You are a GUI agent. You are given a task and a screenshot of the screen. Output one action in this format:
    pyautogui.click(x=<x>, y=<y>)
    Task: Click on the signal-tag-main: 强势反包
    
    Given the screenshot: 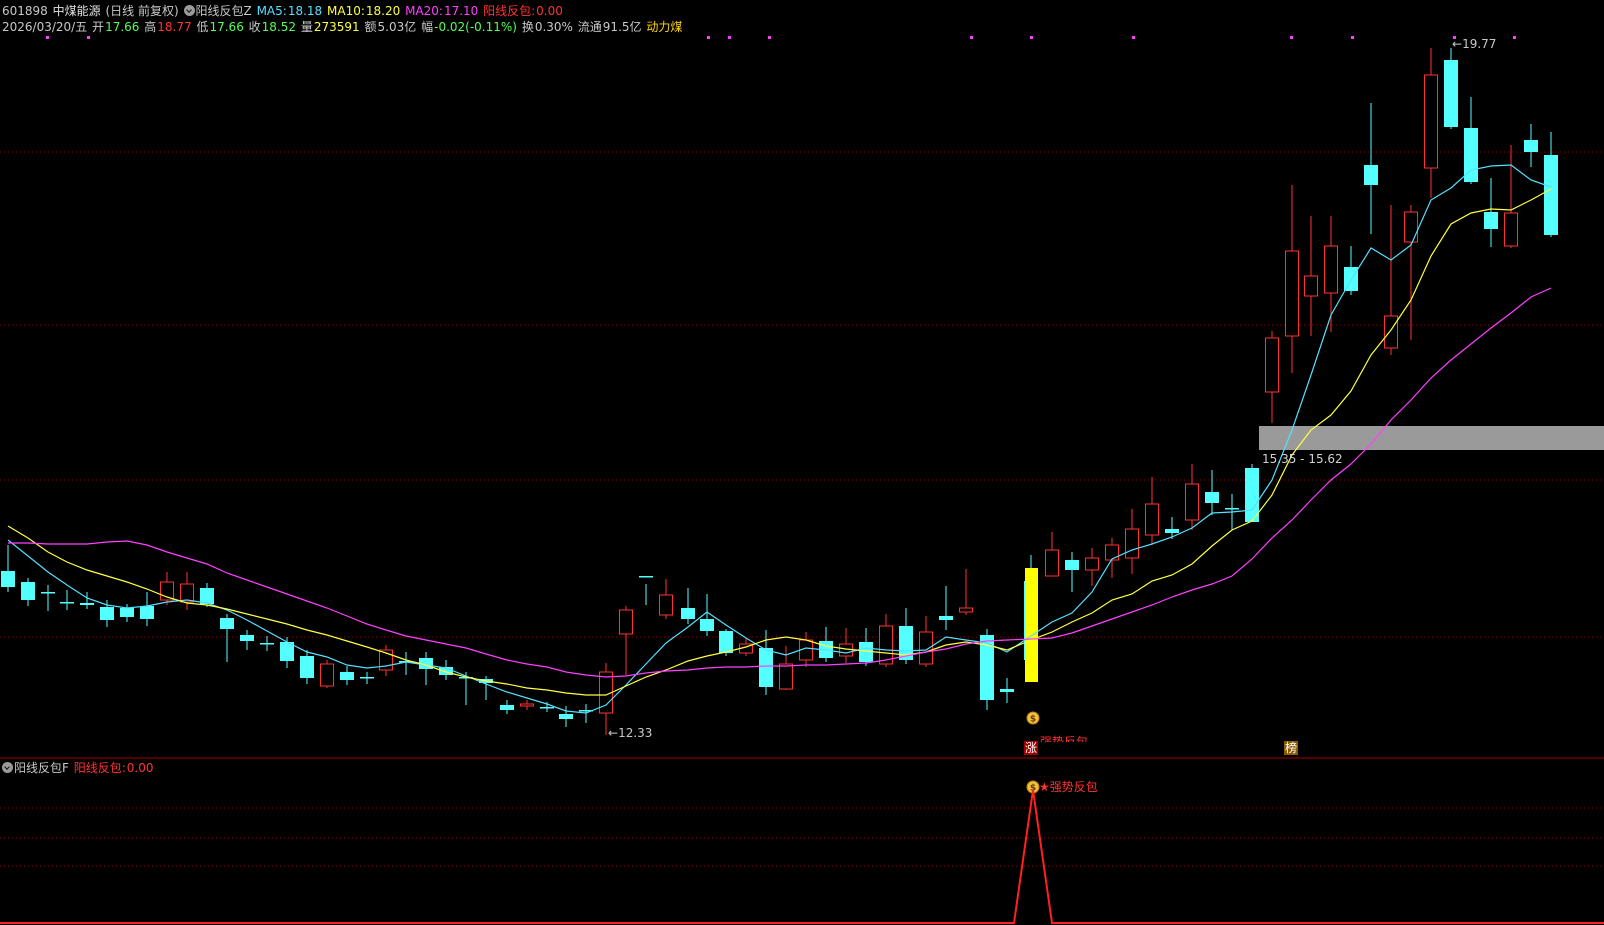 What is the action you would take?
    pyautogui.click(x=1064, y=738)
    